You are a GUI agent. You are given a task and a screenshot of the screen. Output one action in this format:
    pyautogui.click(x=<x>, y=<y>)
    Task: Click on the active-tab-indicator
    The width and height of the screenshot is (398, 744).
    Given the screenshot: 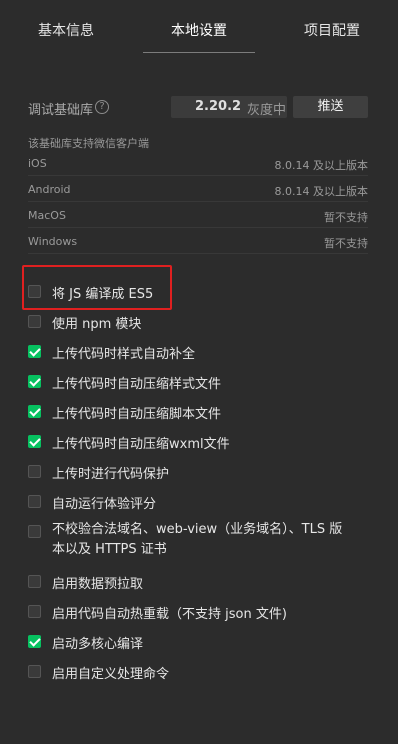 What is the action you would take?
    pyautogui.click(x=199, y=52)
    